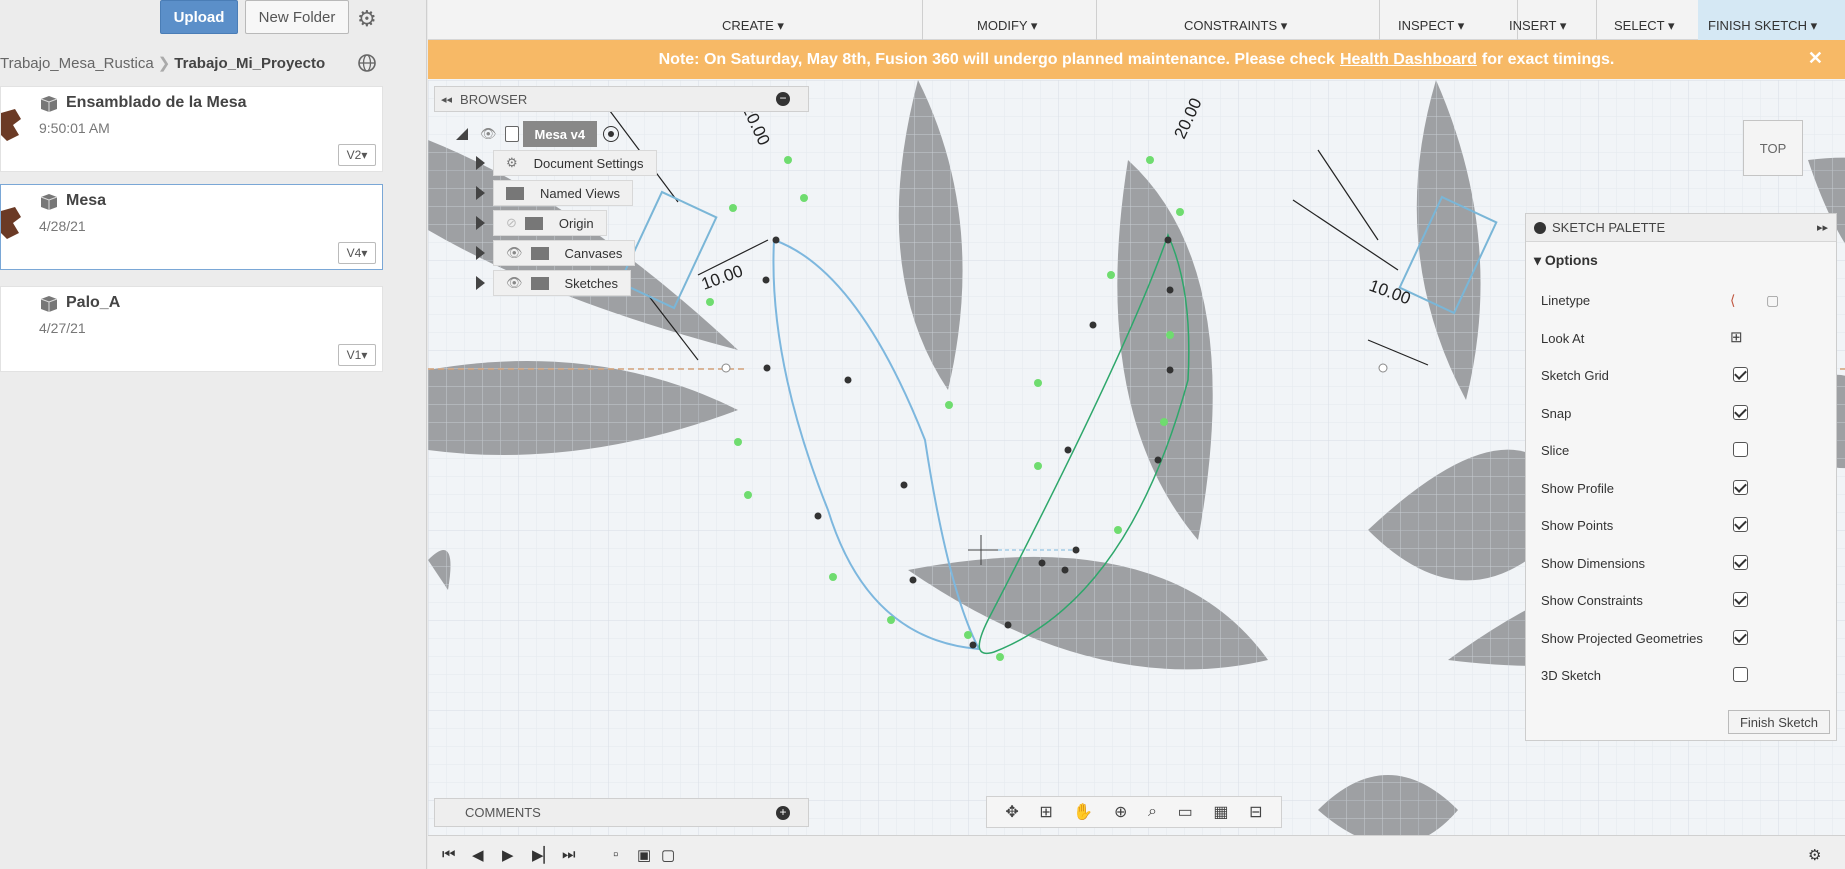  I want to click on constraints-menu: CONSTRAINTS ▾, so click(1235, 26).